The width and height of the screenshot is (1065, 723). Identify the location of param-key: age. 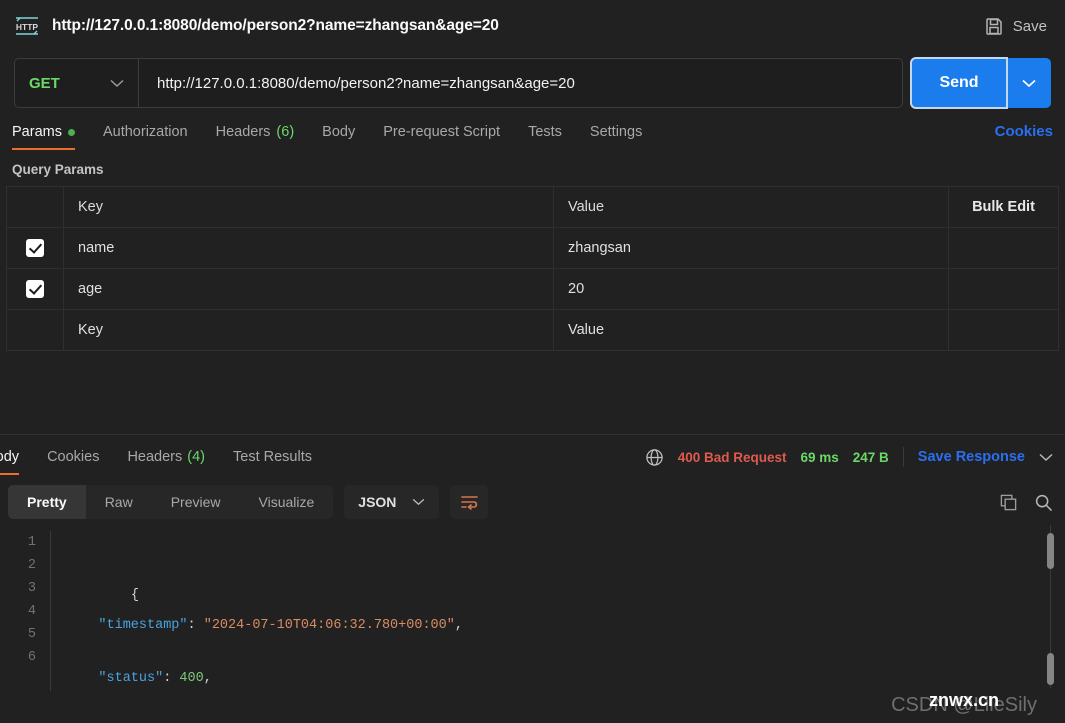
(308, 289).